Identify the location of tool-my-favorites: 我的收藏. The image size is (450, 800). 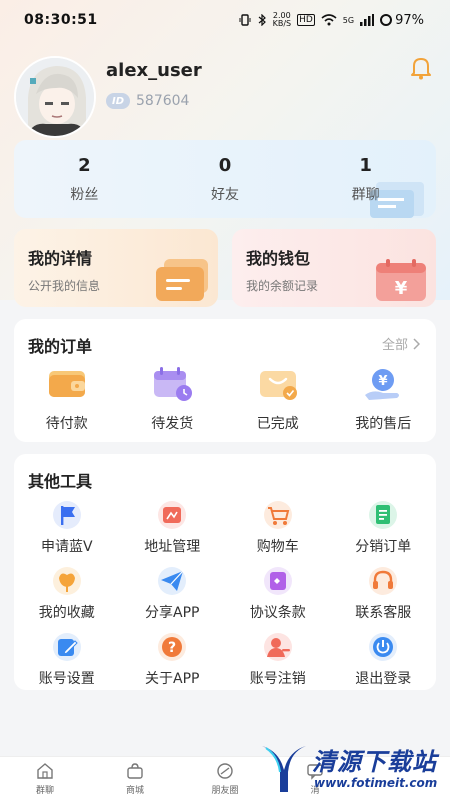
(67, 594).